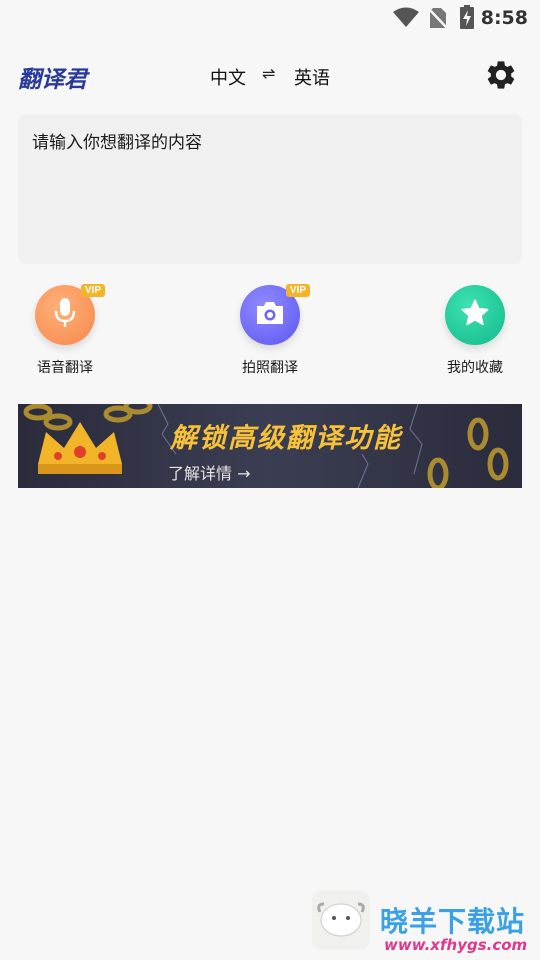 The image size is (540, 960). I want to click on star-icon, so click(475, 315).